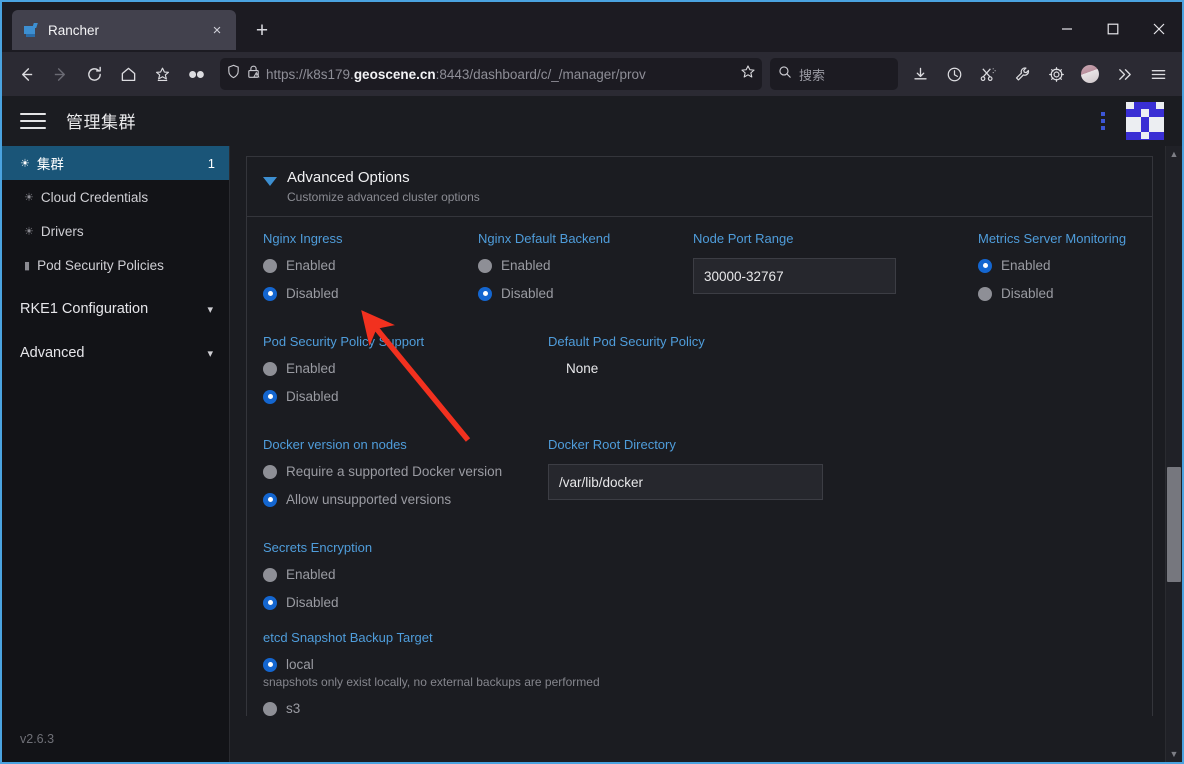 The height and width of the screenshot is (764, 1184). I want to click on scroll-up-icon: ▲, so click(1174, 154).